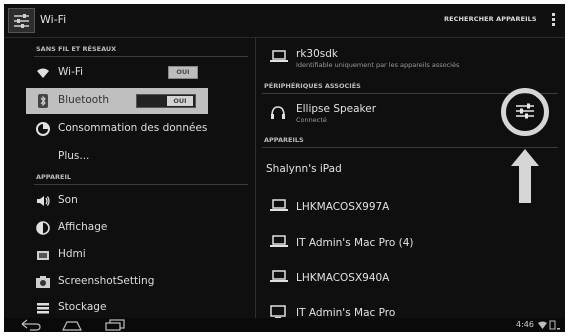 The height and width of the screenshot is (336, 570). I want to click on device-name: LHKMACOSX997A, so click(343, 207).